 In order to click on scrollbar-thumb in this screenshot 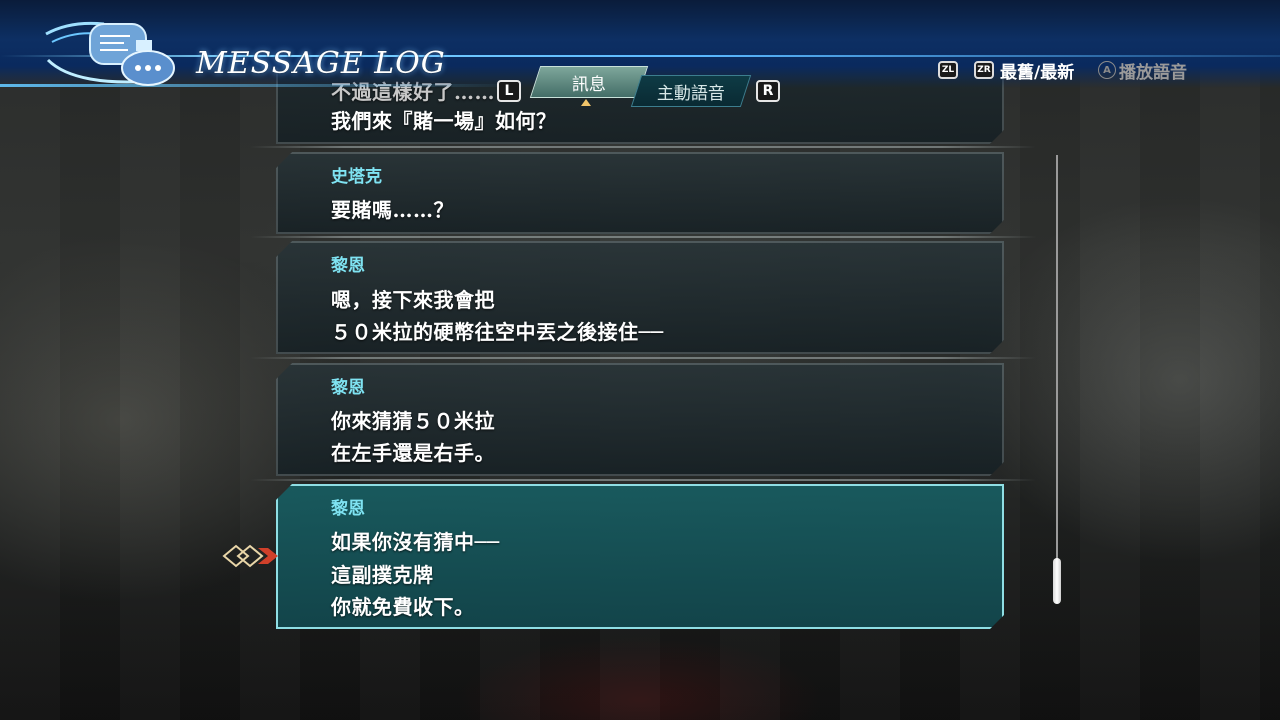, I will do `click(1057, 581)`.